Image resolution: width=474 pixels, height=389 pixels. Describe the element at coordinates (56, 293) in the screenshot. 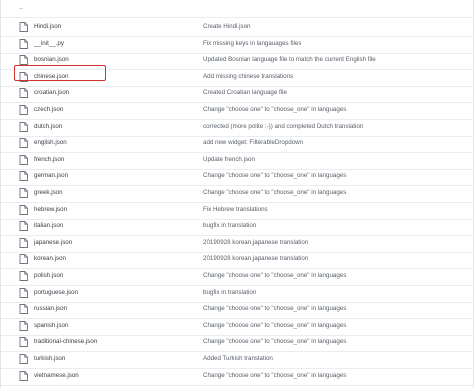

I see `file-name-link: portuguese.json` at that location.